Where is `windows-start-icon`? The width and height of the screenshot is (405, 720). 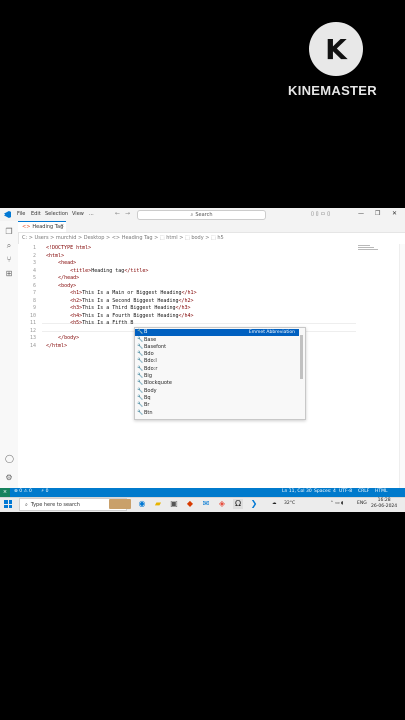 windows-start-icon is located at coordinates (8, 504).